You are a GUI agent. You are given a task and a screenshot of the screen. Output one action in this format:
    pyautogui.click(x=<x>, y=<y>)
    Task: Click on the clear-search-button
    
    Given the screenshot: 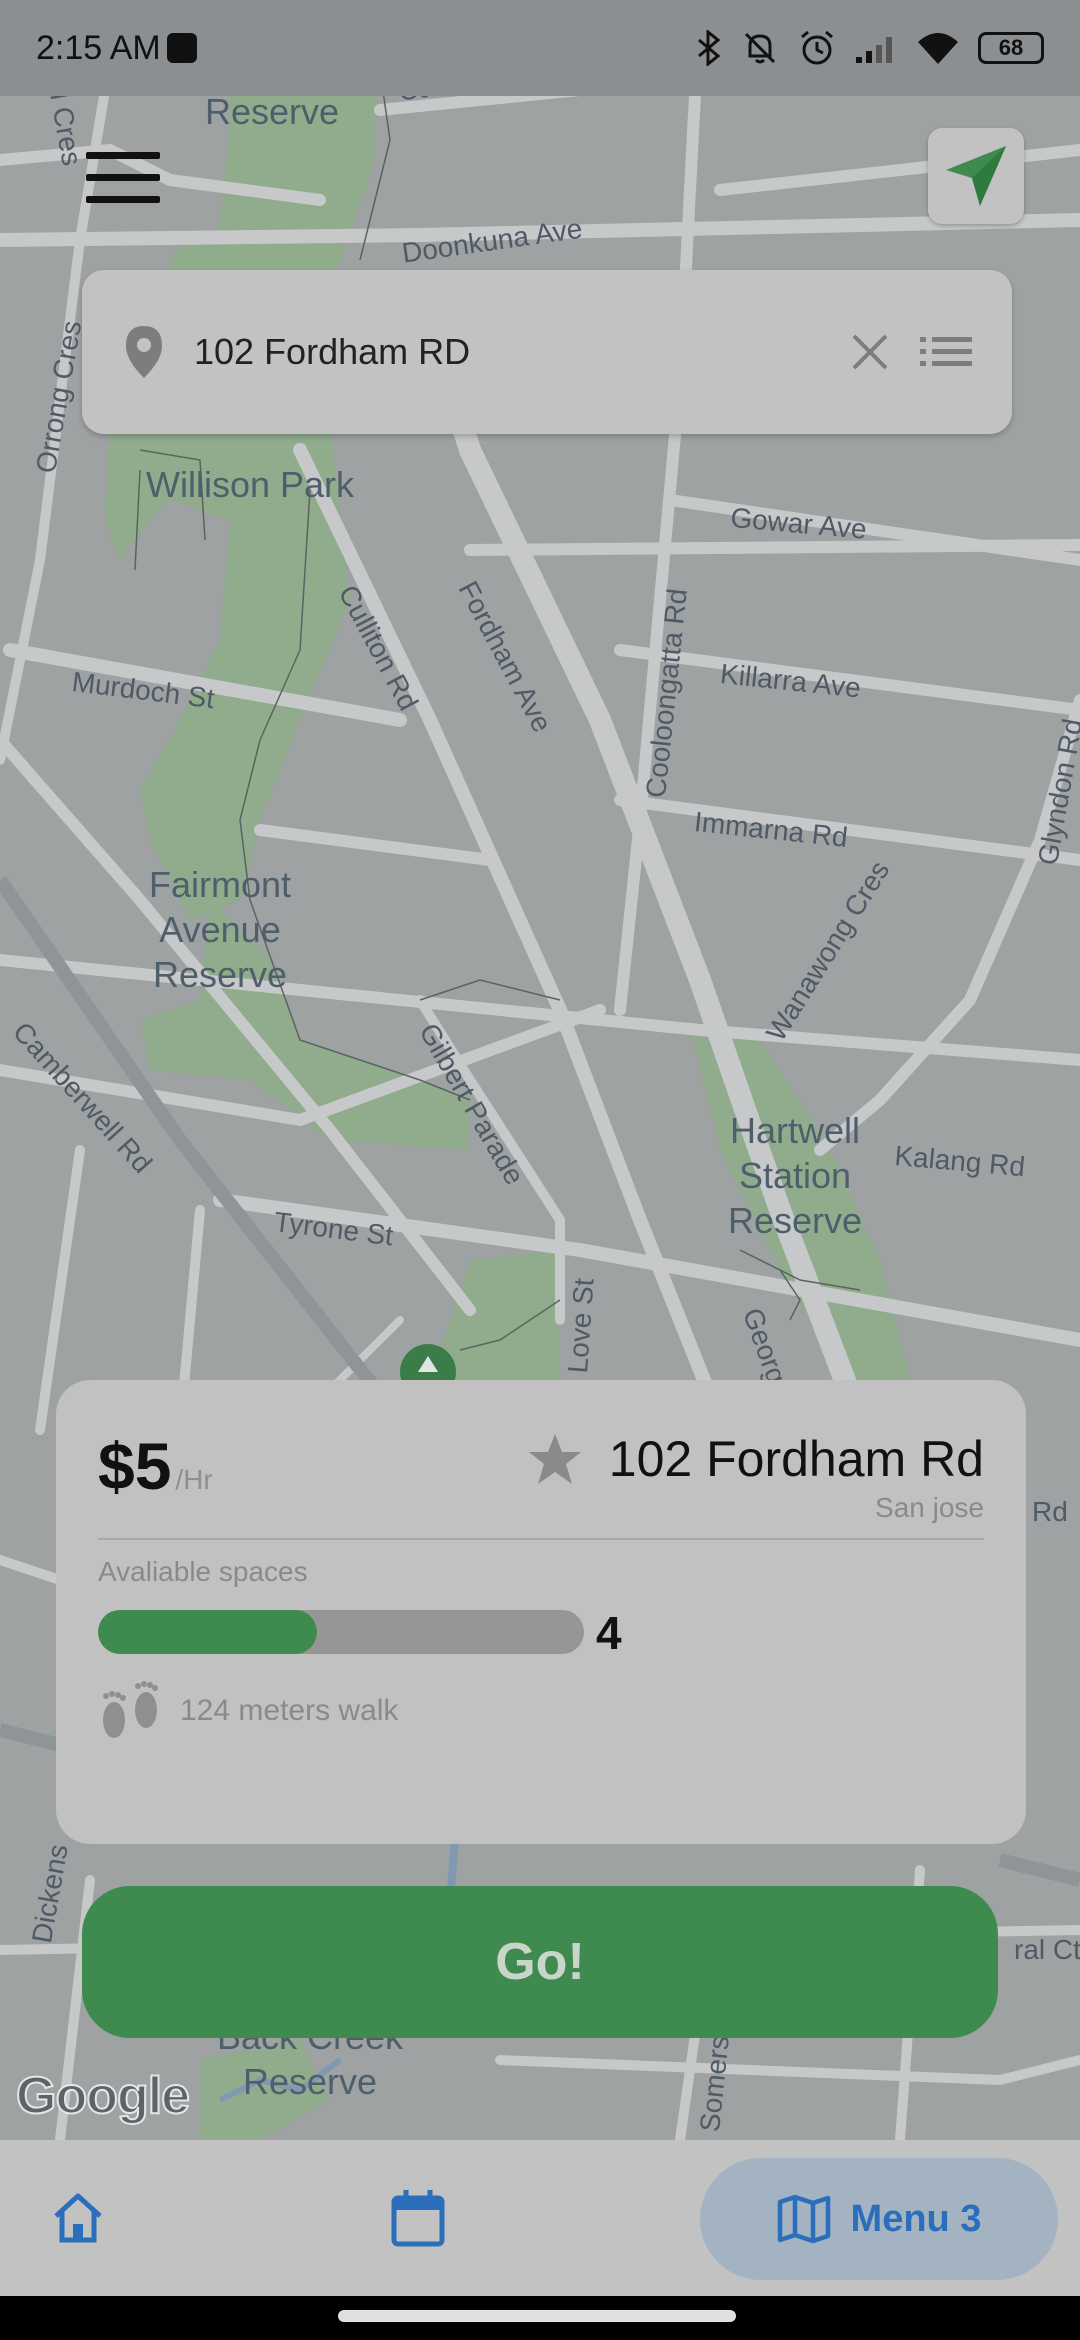 What is the action you would take?
    pyautogui.click(x=870, y=352)
    